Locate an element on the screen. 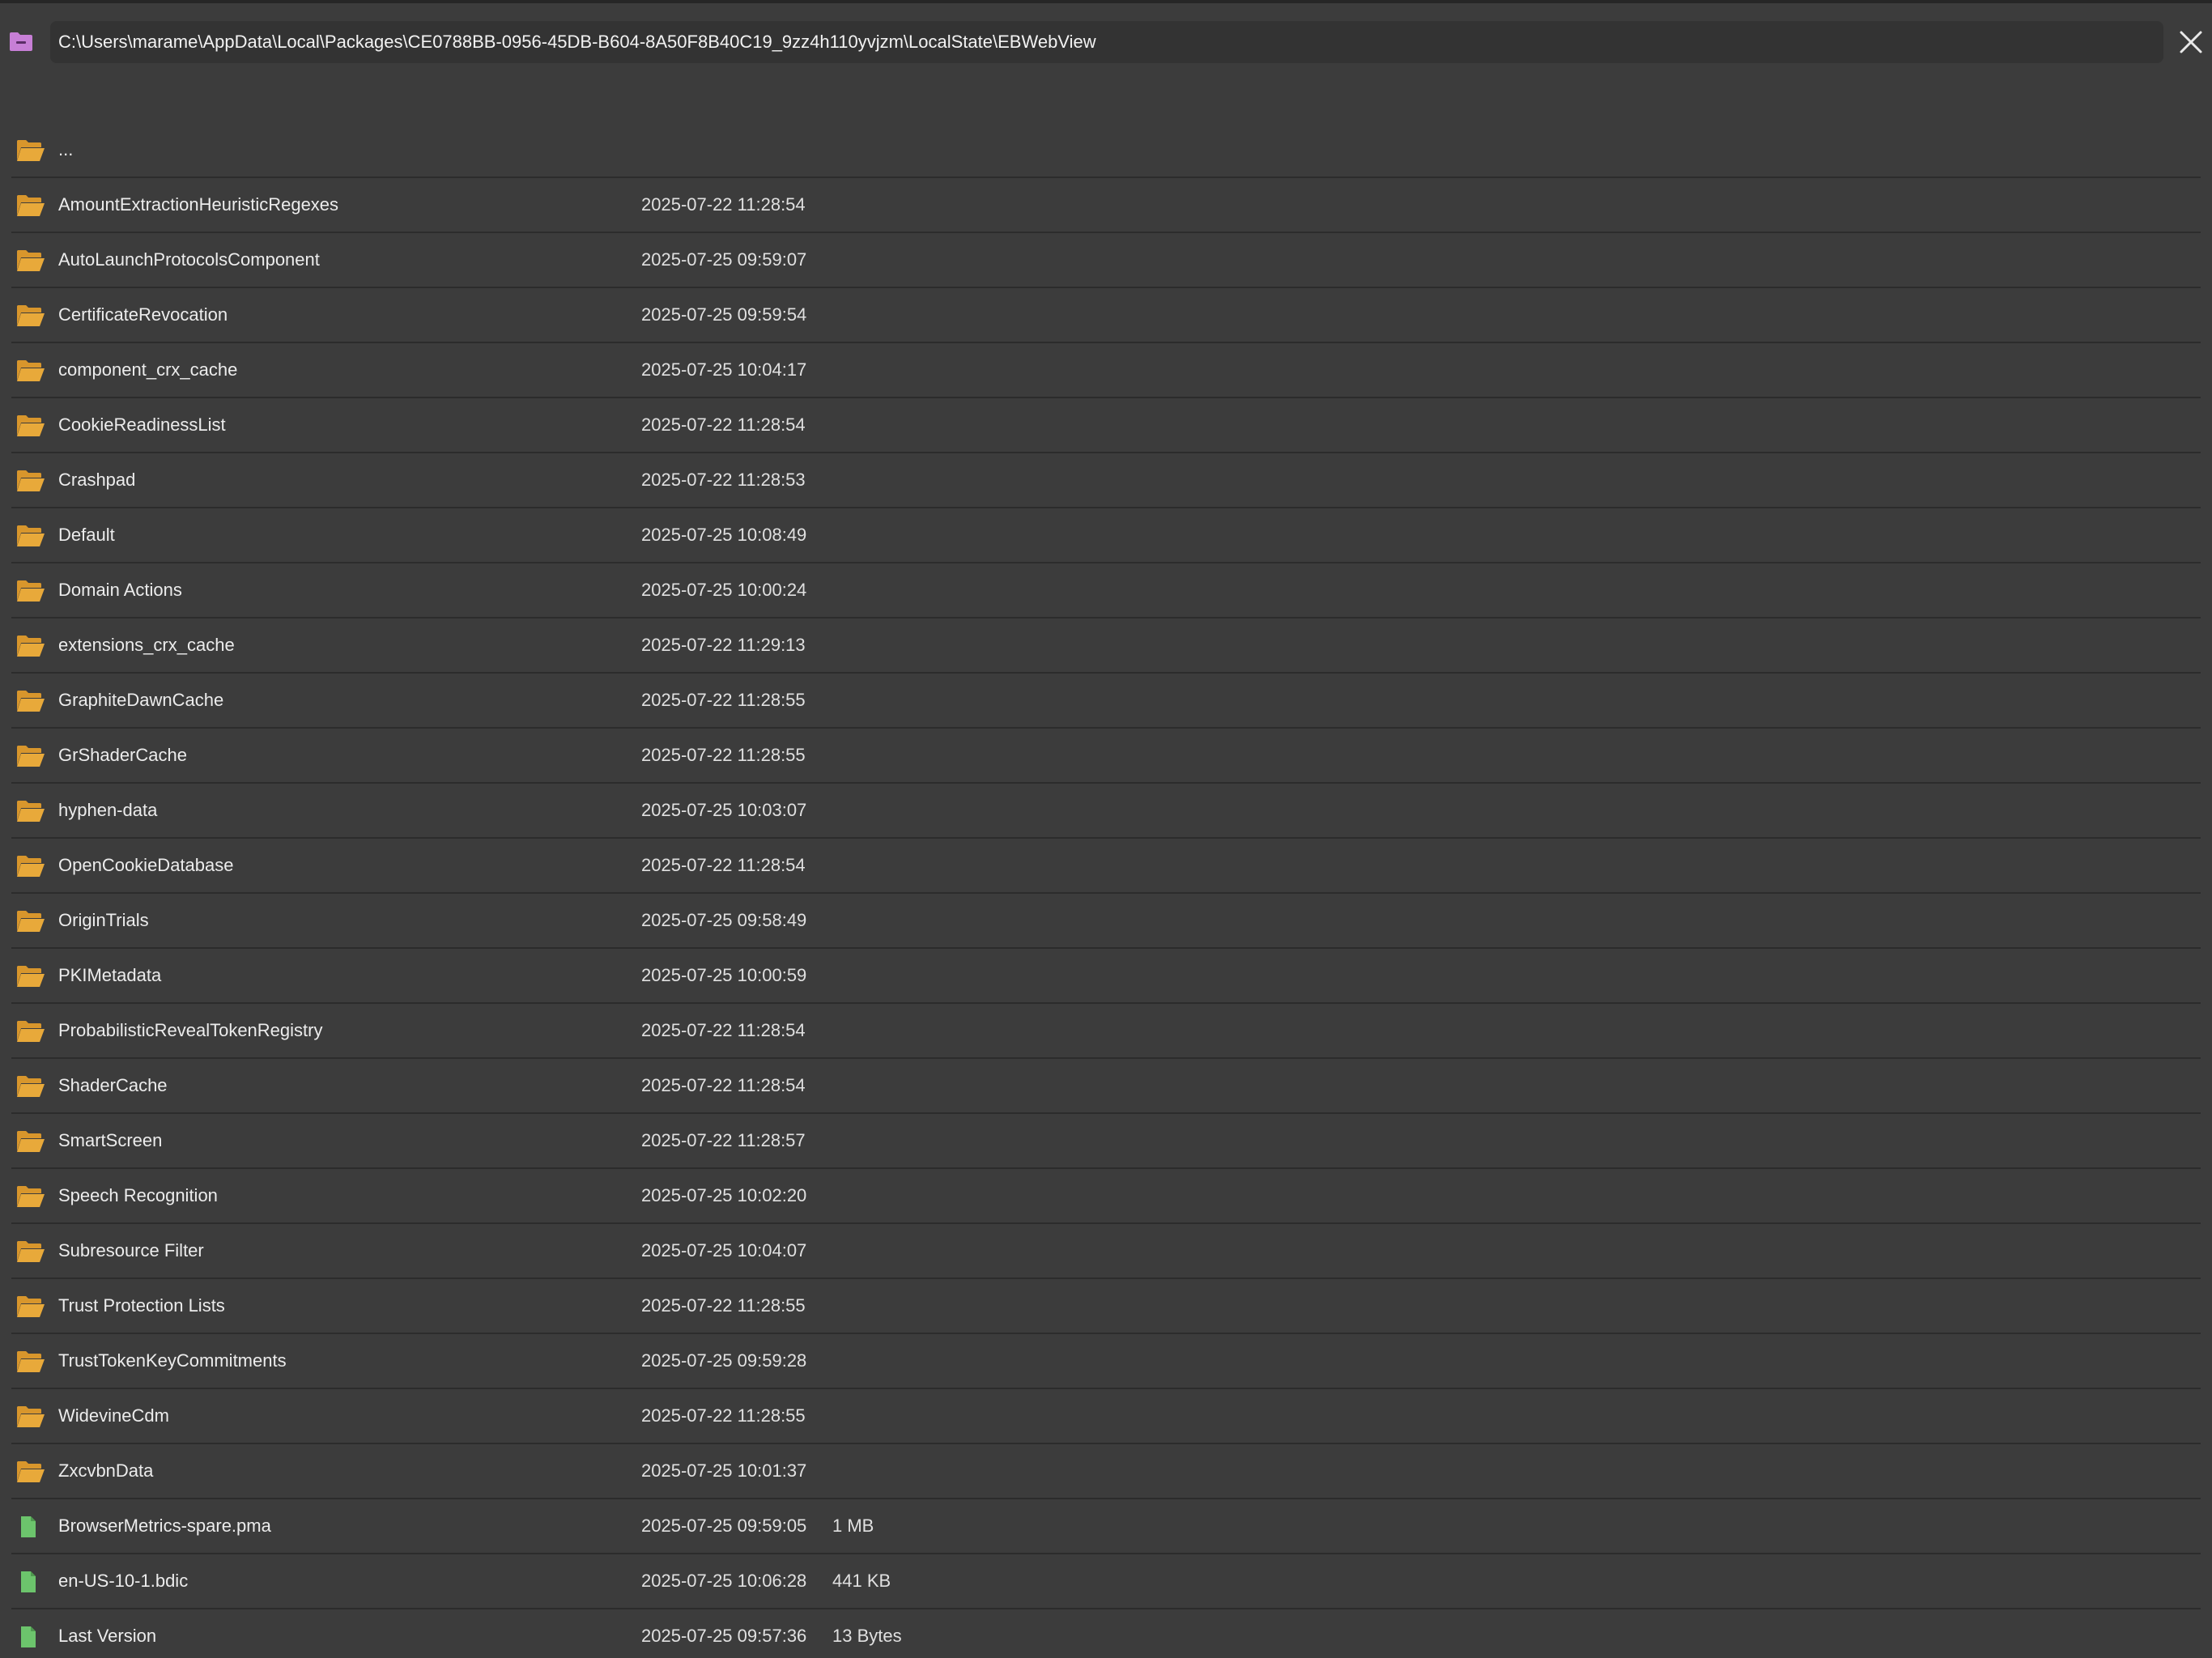 Image resolution: width=2212 pixels, height=1658 pixels. entry-name: CookieReadinessList is located at coordinates (142, 424).